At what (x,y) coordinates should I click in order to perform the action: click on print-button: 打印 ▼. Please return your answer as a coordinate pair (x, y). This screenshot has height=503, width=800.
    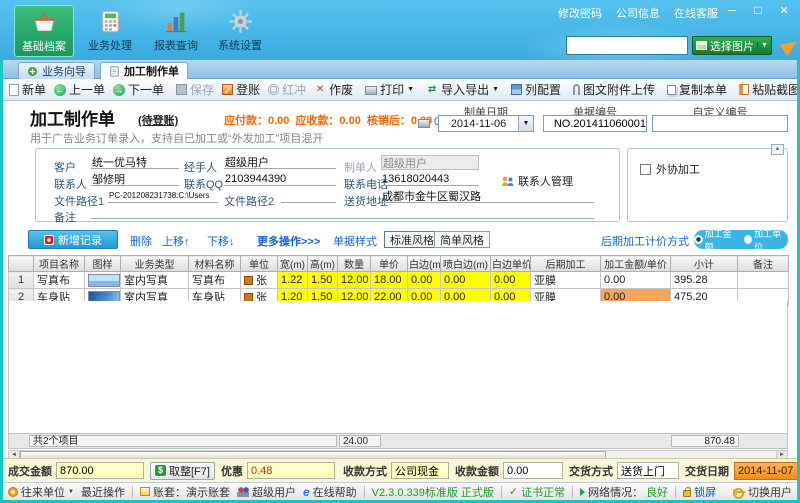
    Looking at the image, I should click on (389, 89).